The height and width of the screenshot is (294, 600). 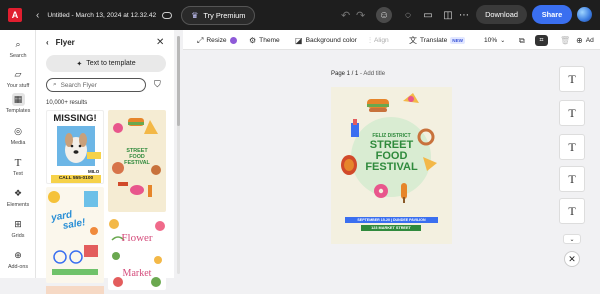 I want to click on add-button-truncated: ⊕ Ad, so click(x=585, y=40).